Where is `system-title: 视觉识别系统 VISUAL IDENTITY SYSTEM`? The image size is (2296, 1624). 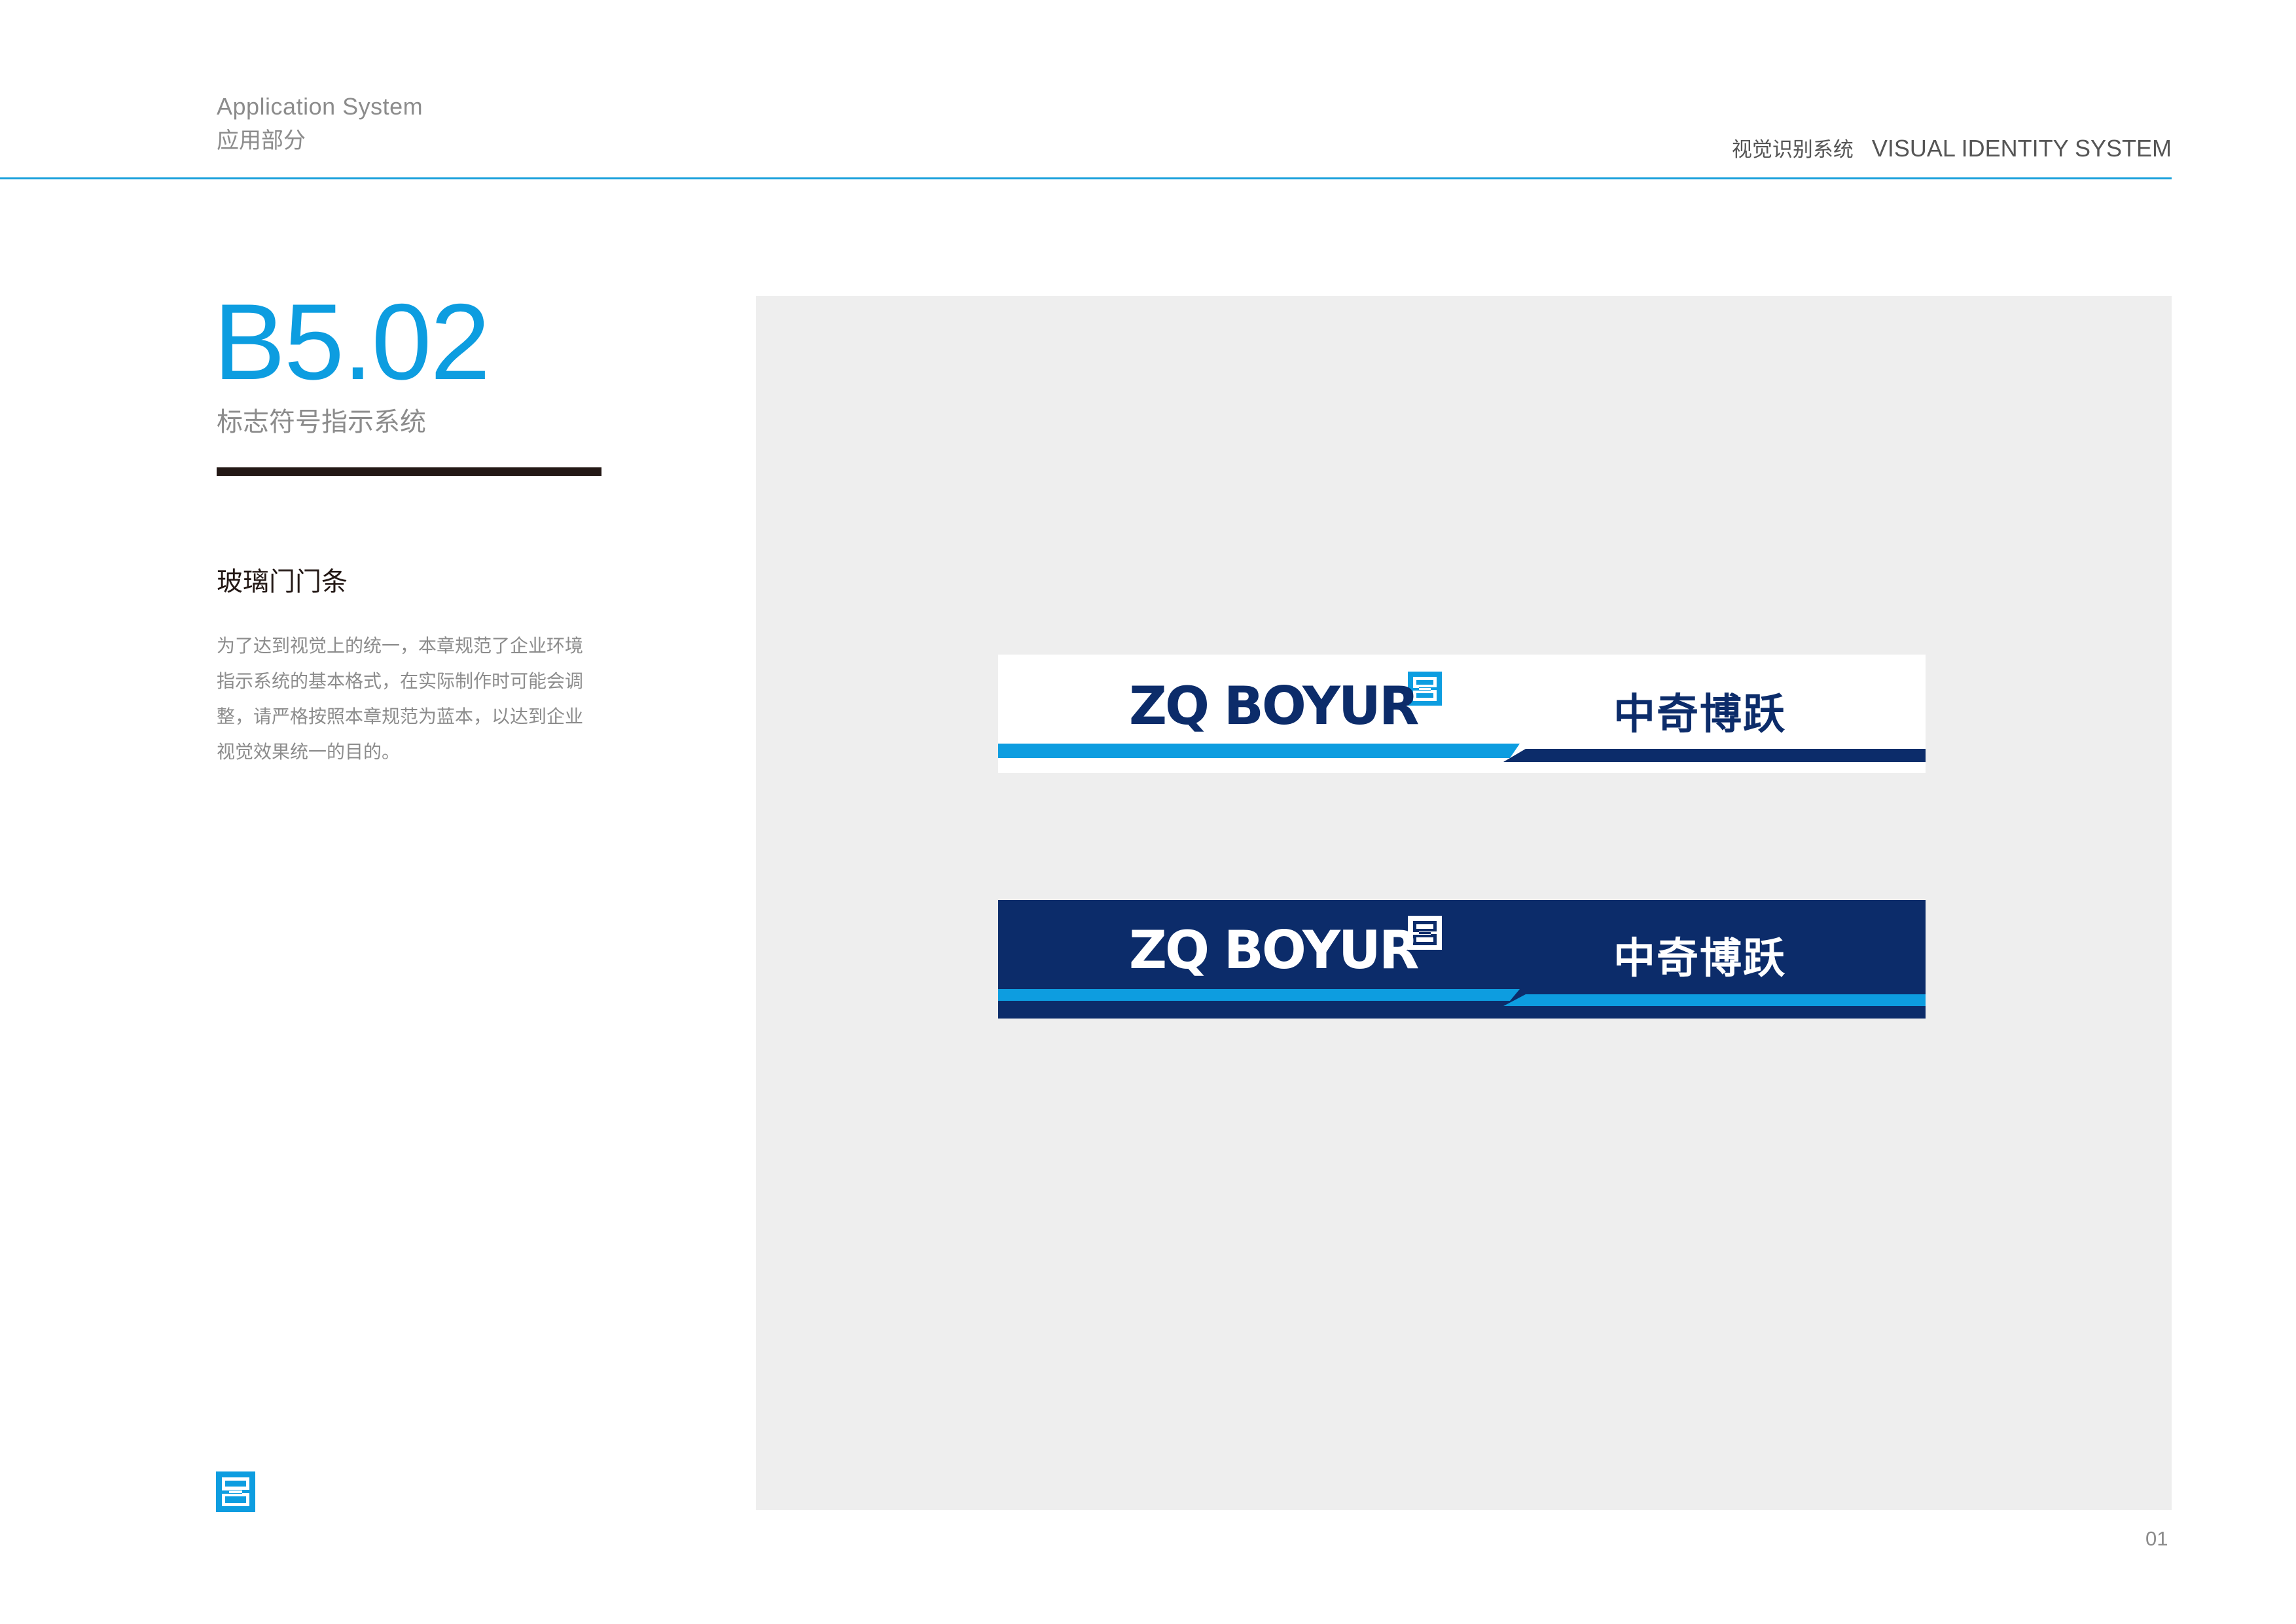
system-title: 视觉识别系统 VISUAL IDENTITY SYSTEM is located at coordinates (1952, 147).